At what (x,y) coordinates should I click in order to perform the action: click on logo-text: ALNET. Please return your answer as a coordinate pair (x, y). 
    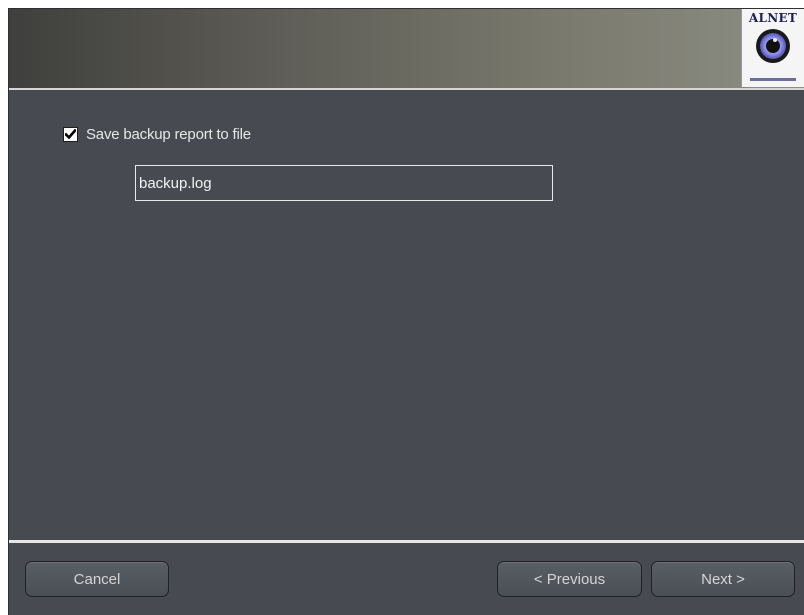
    Looking at the image, I should click on (773, 18).